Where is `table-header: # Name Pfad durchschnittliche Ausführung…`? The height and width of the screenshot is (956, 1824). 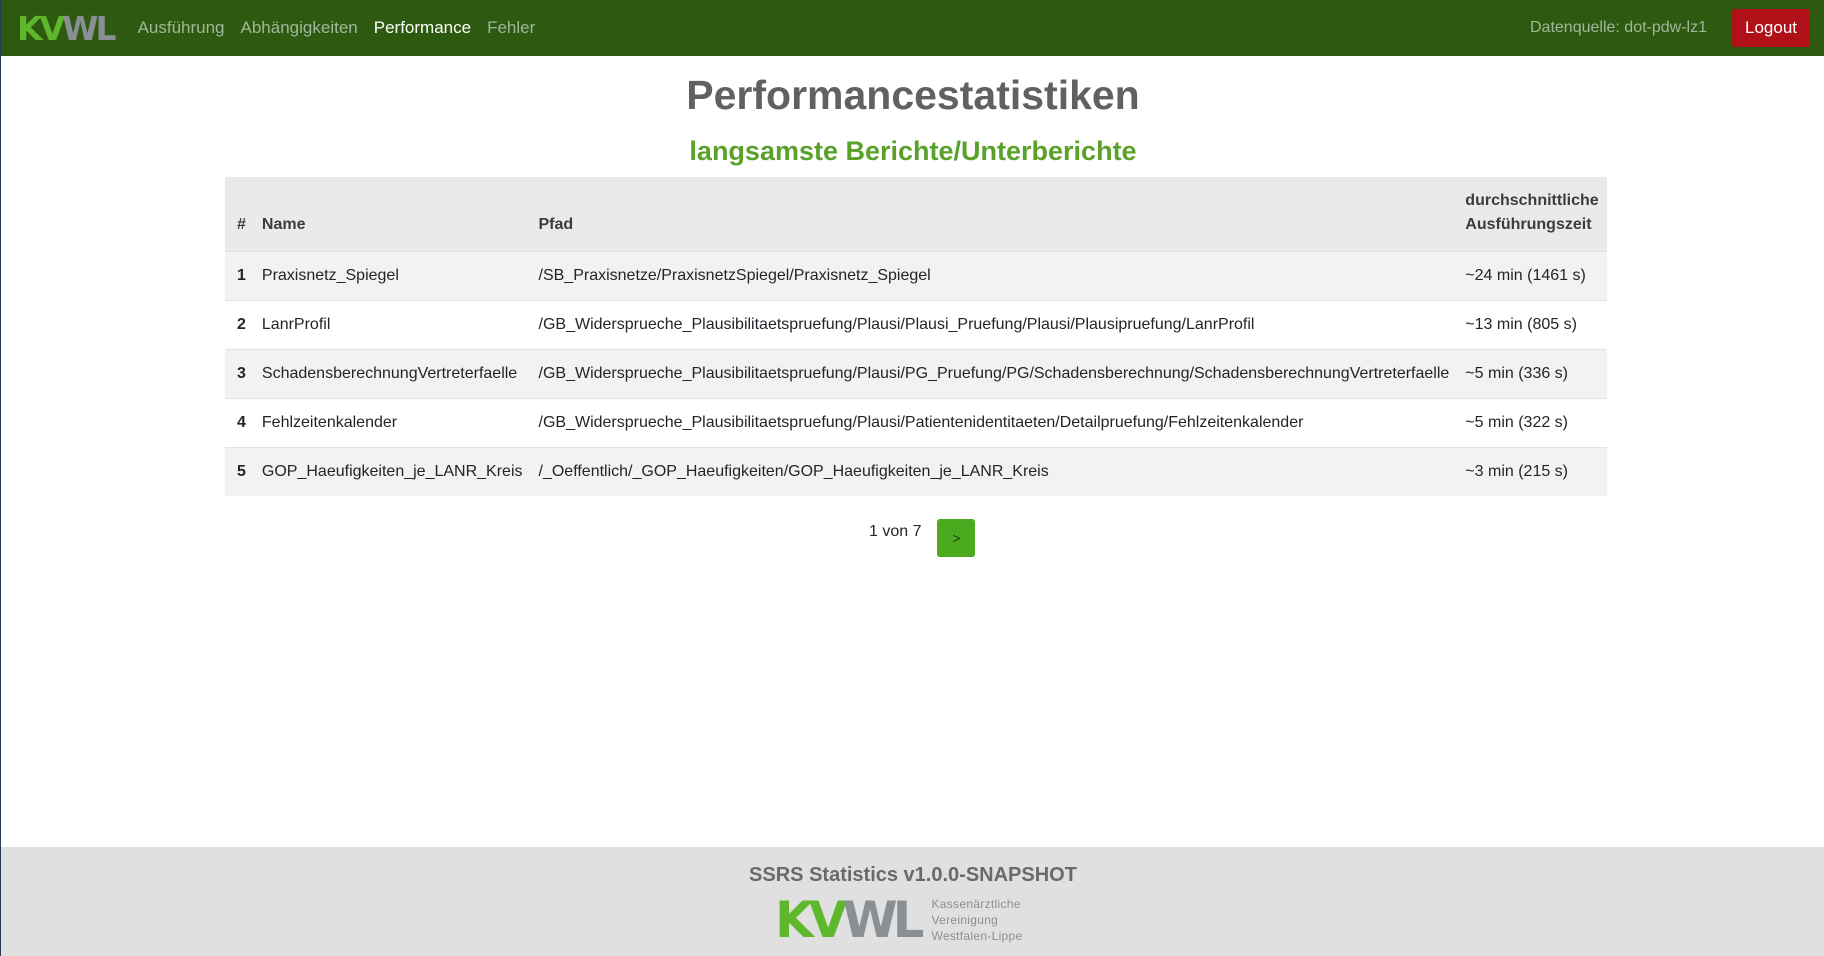
table-header: # Name Pfad durchschnittliche Ausführung… is located at coordinates (916, 214).